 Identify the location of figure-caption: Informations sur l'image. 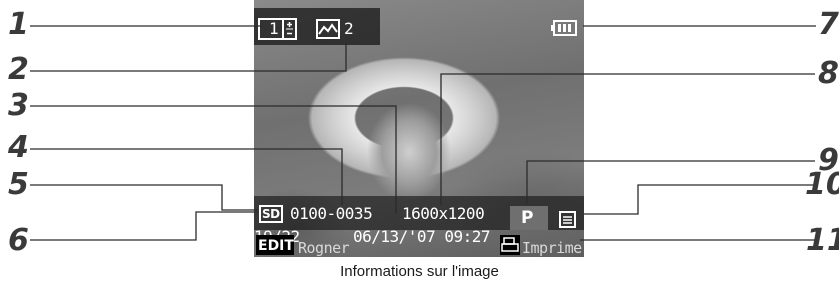
(419, 271).